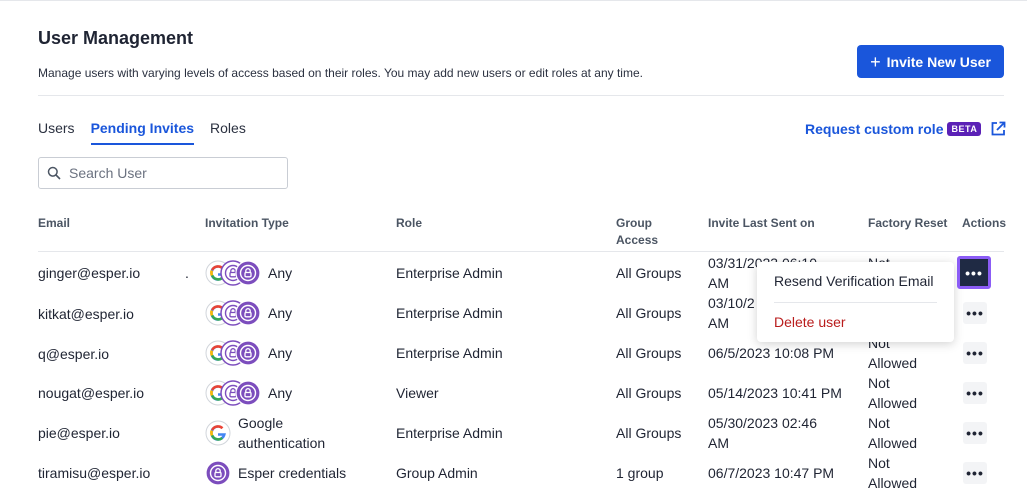  I want to click on row-invite-sent: 03/10/2 AM, so click(731, 313).